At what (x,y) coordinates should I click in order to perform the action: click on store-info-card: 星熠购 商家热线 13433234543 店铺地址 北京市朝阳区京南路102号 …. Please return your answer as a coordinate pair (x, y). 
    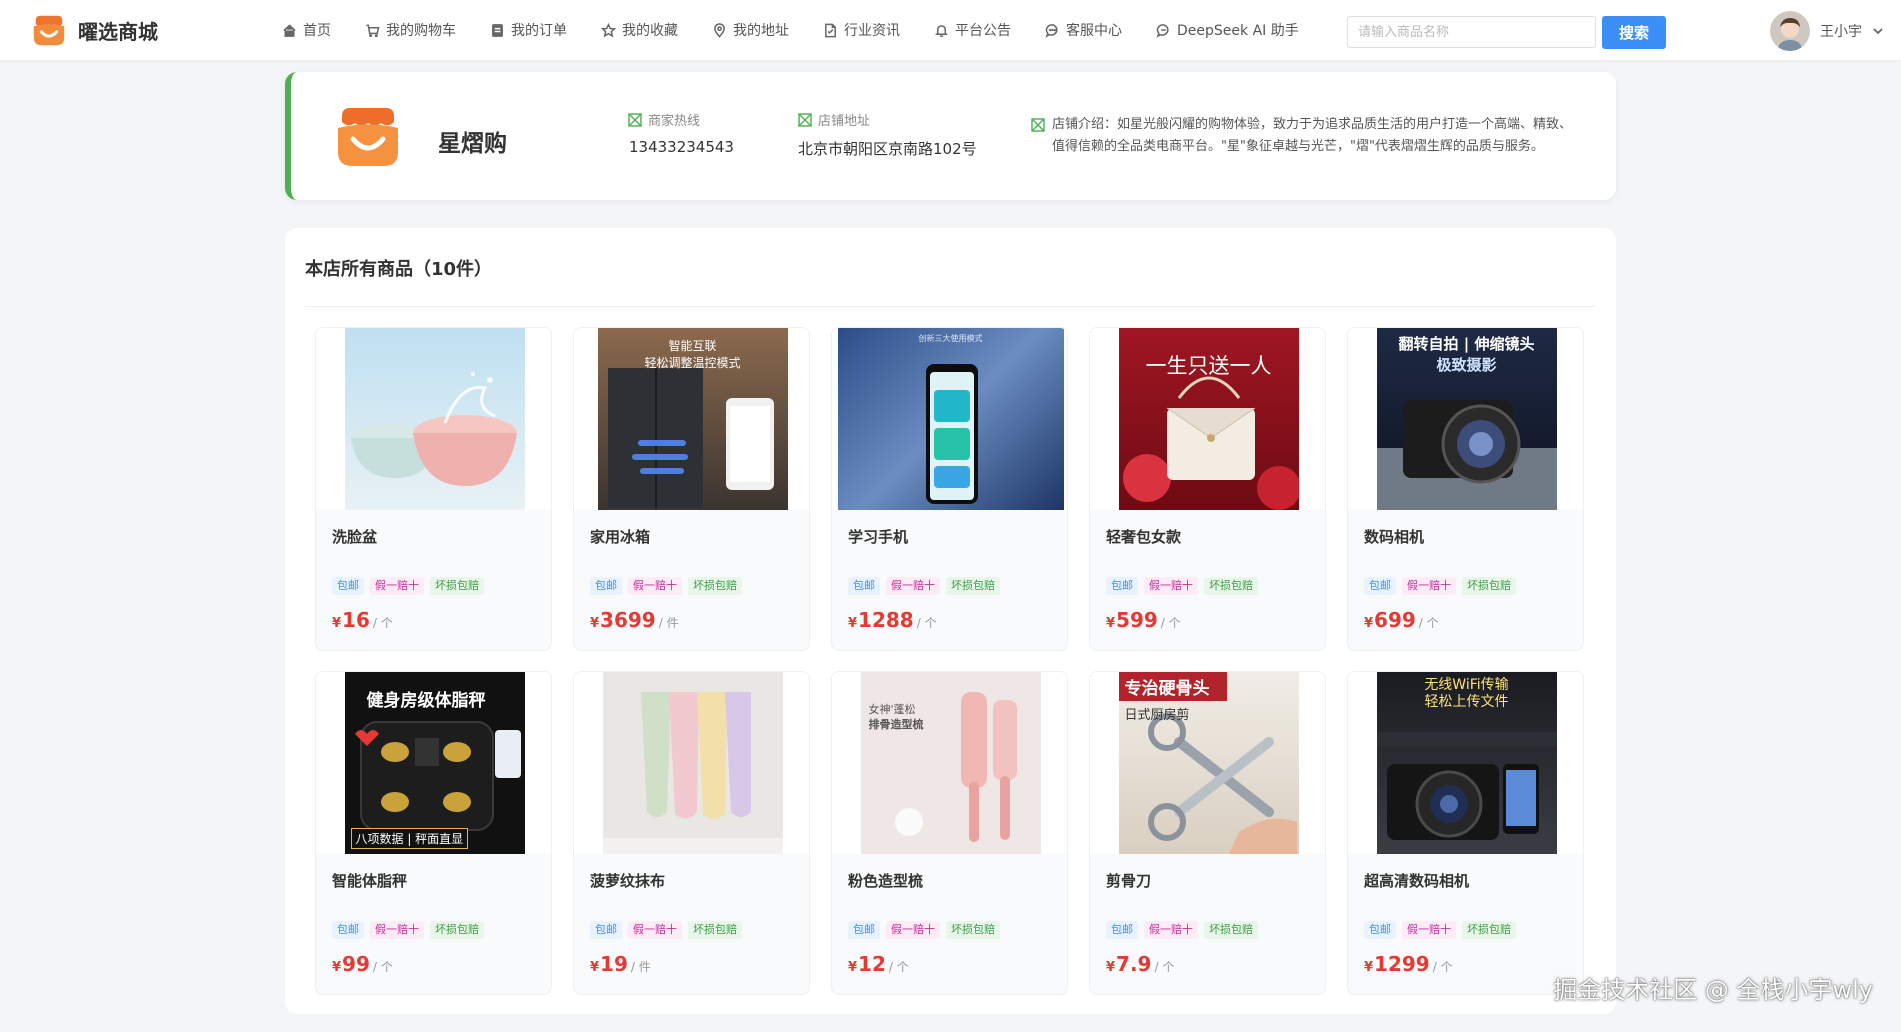
    Looking at the image, I should click on (950, 136).